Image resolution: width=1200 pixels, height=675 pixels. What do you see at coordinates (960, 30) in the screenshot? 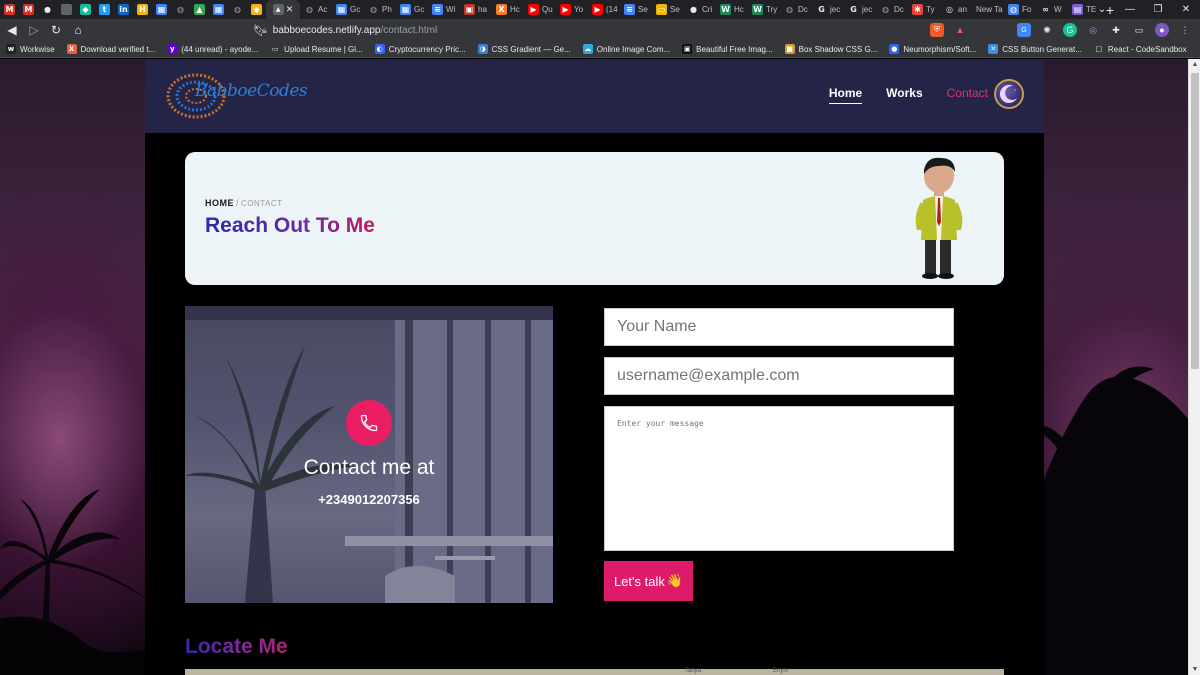
I see `brave-rewards-icon: ▲` at bounding box center [960, 30].